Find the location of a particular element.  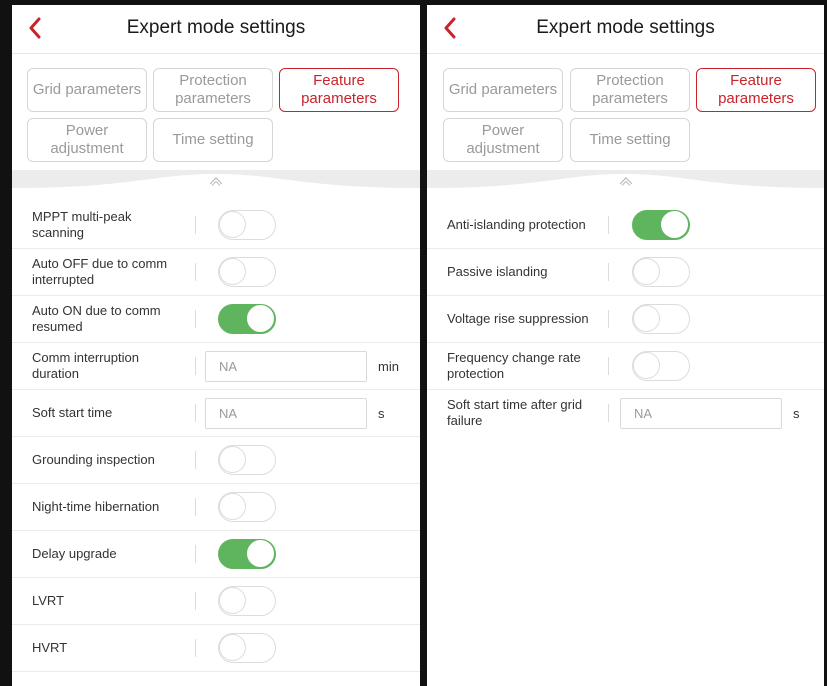

row-label: Auto OFF due to comm interrupted is located at coordinates (100, 271).